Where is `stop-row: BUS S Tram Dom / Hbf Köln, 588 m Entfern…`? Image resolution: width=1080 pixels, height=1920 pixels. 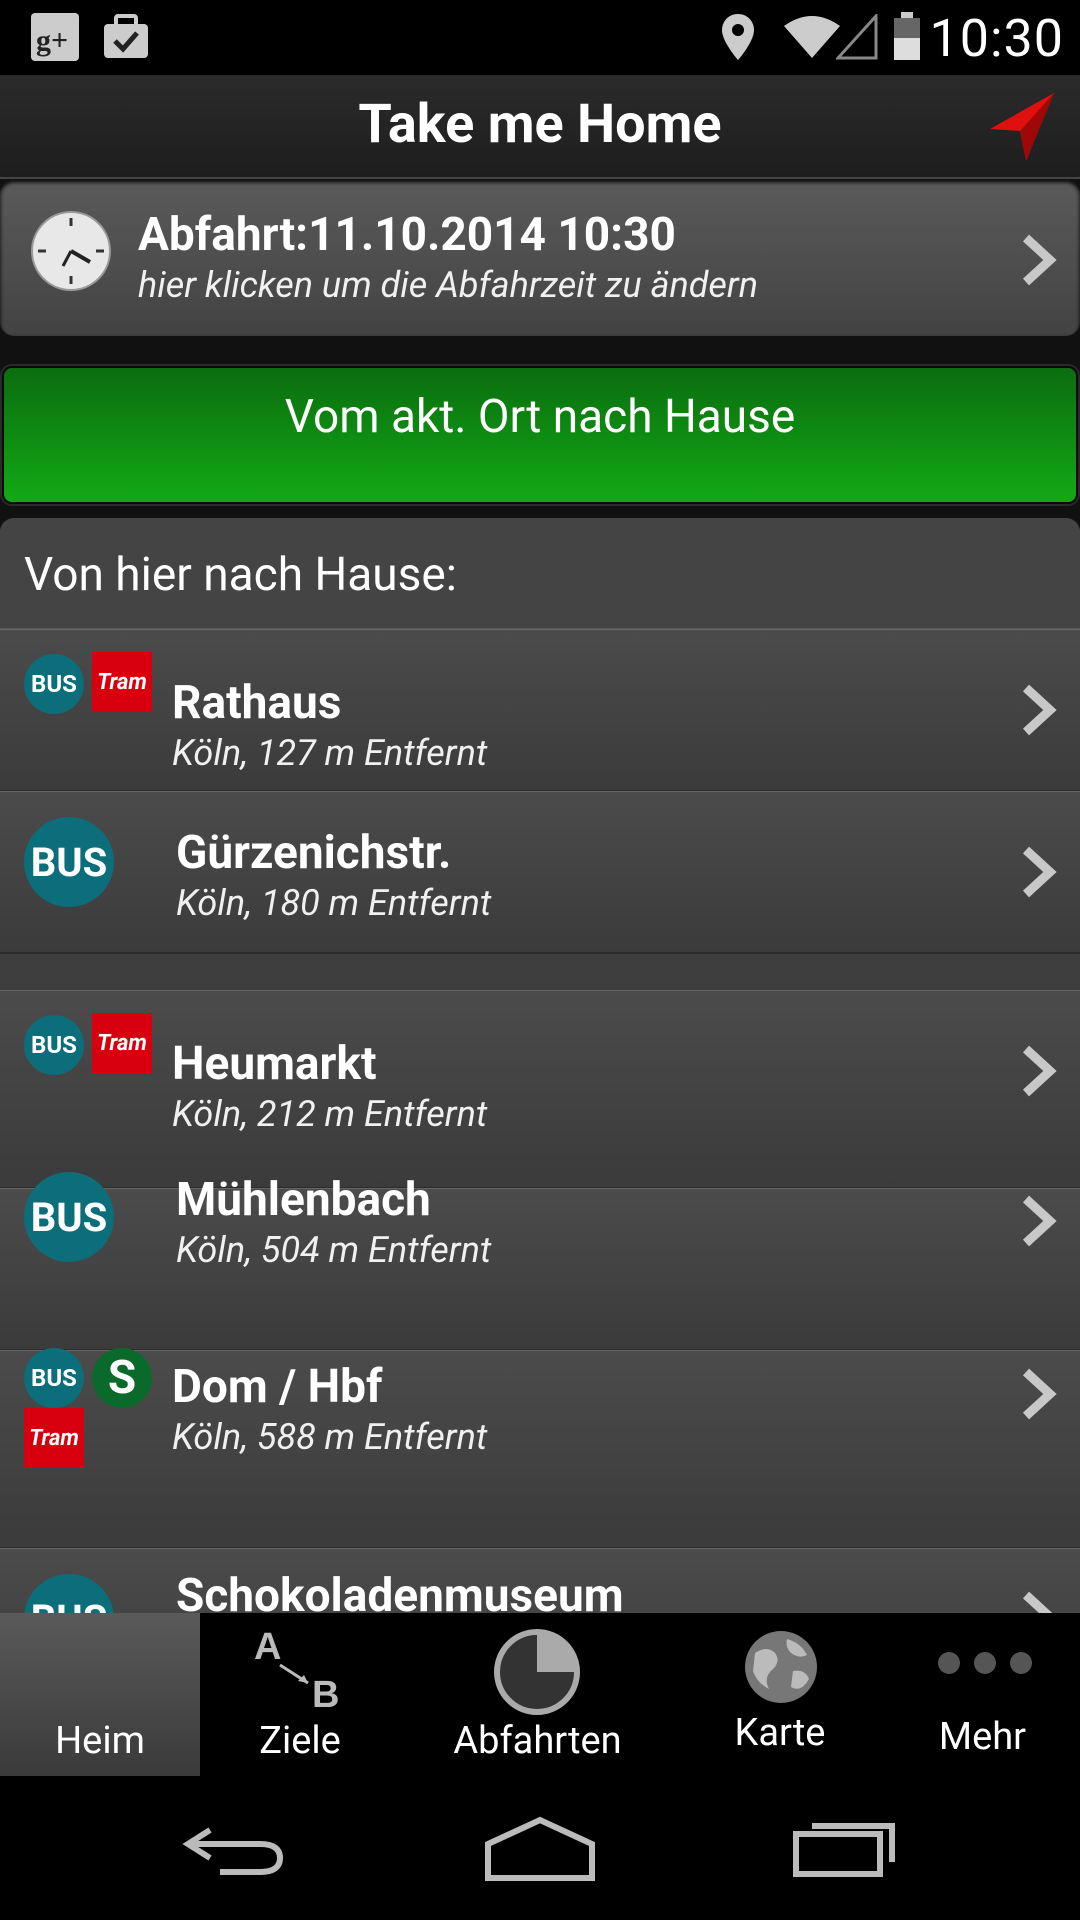
stop-row: BUS S Tram Dom / Hbf Köln, 588 m Entfern… is located at coordinates (540, 1448).